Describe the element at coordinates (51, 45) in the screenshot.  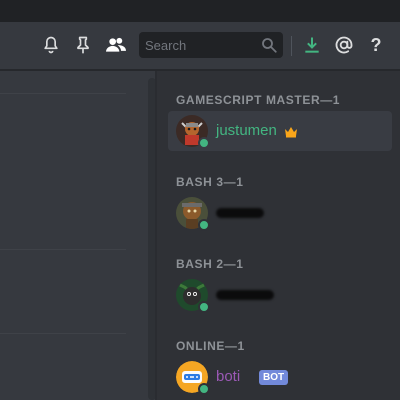
I see `bell-icon` at that location.